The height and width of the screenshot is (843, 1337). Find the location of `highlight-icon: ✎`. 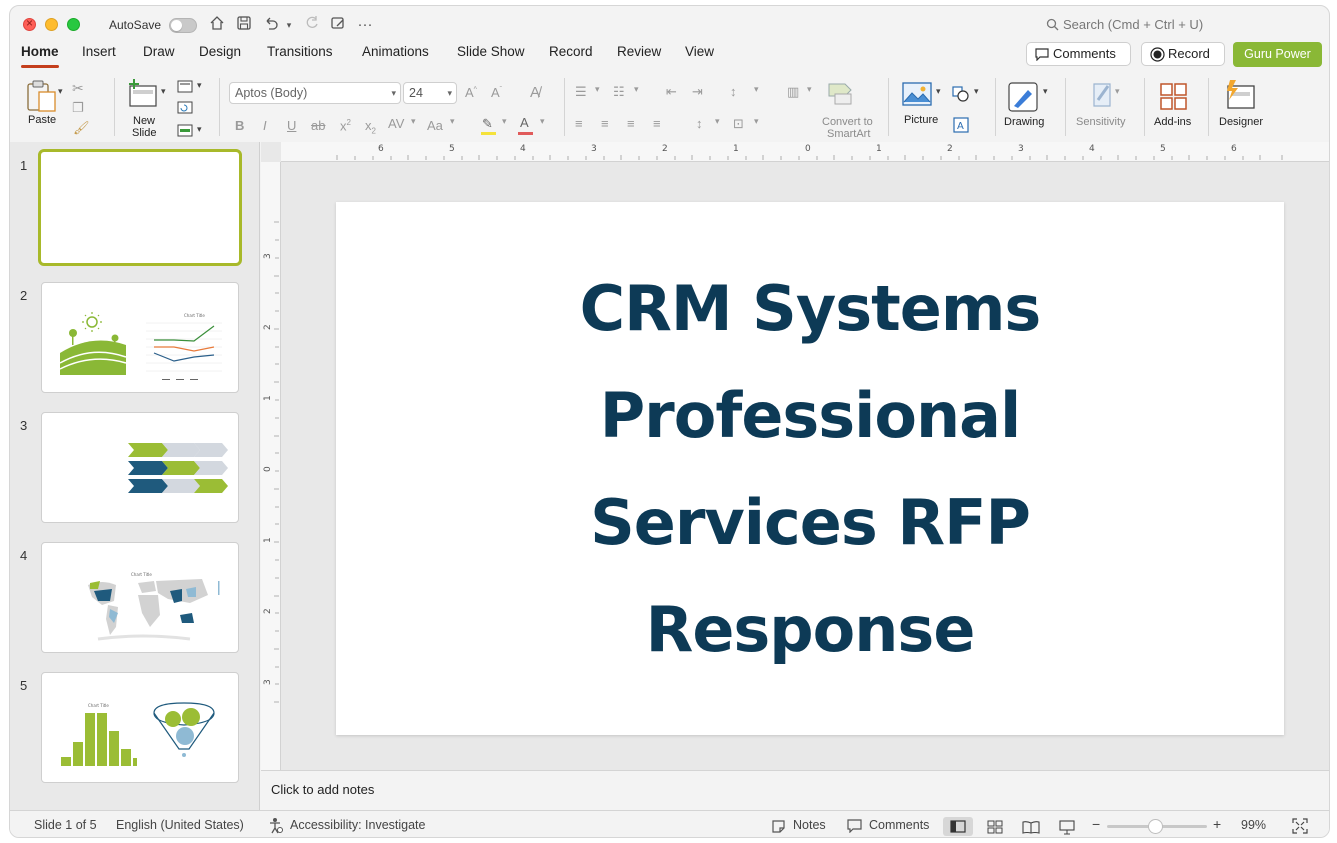

highlight-icon: ✎ is located at coordinates (487, 124).